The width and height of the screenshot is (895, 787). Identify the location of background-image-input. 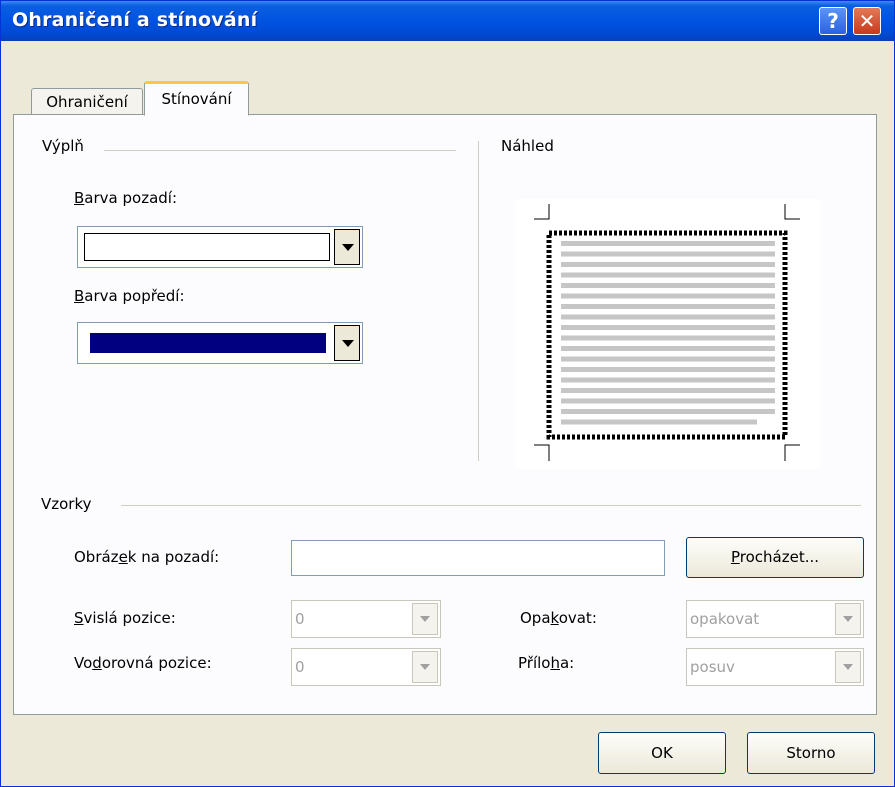
(478, 558).